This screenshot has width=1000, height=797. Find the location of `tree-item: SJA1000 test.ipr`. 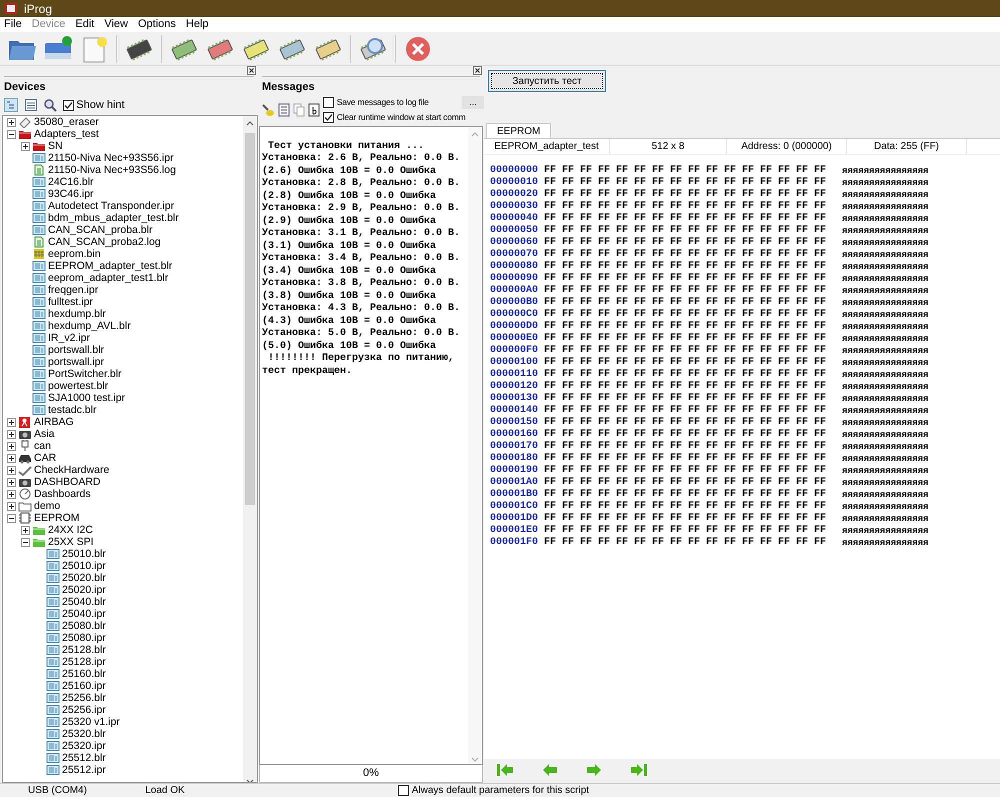

tree-item: SJA1000 test.ipr is located at coordinates (87, 398).